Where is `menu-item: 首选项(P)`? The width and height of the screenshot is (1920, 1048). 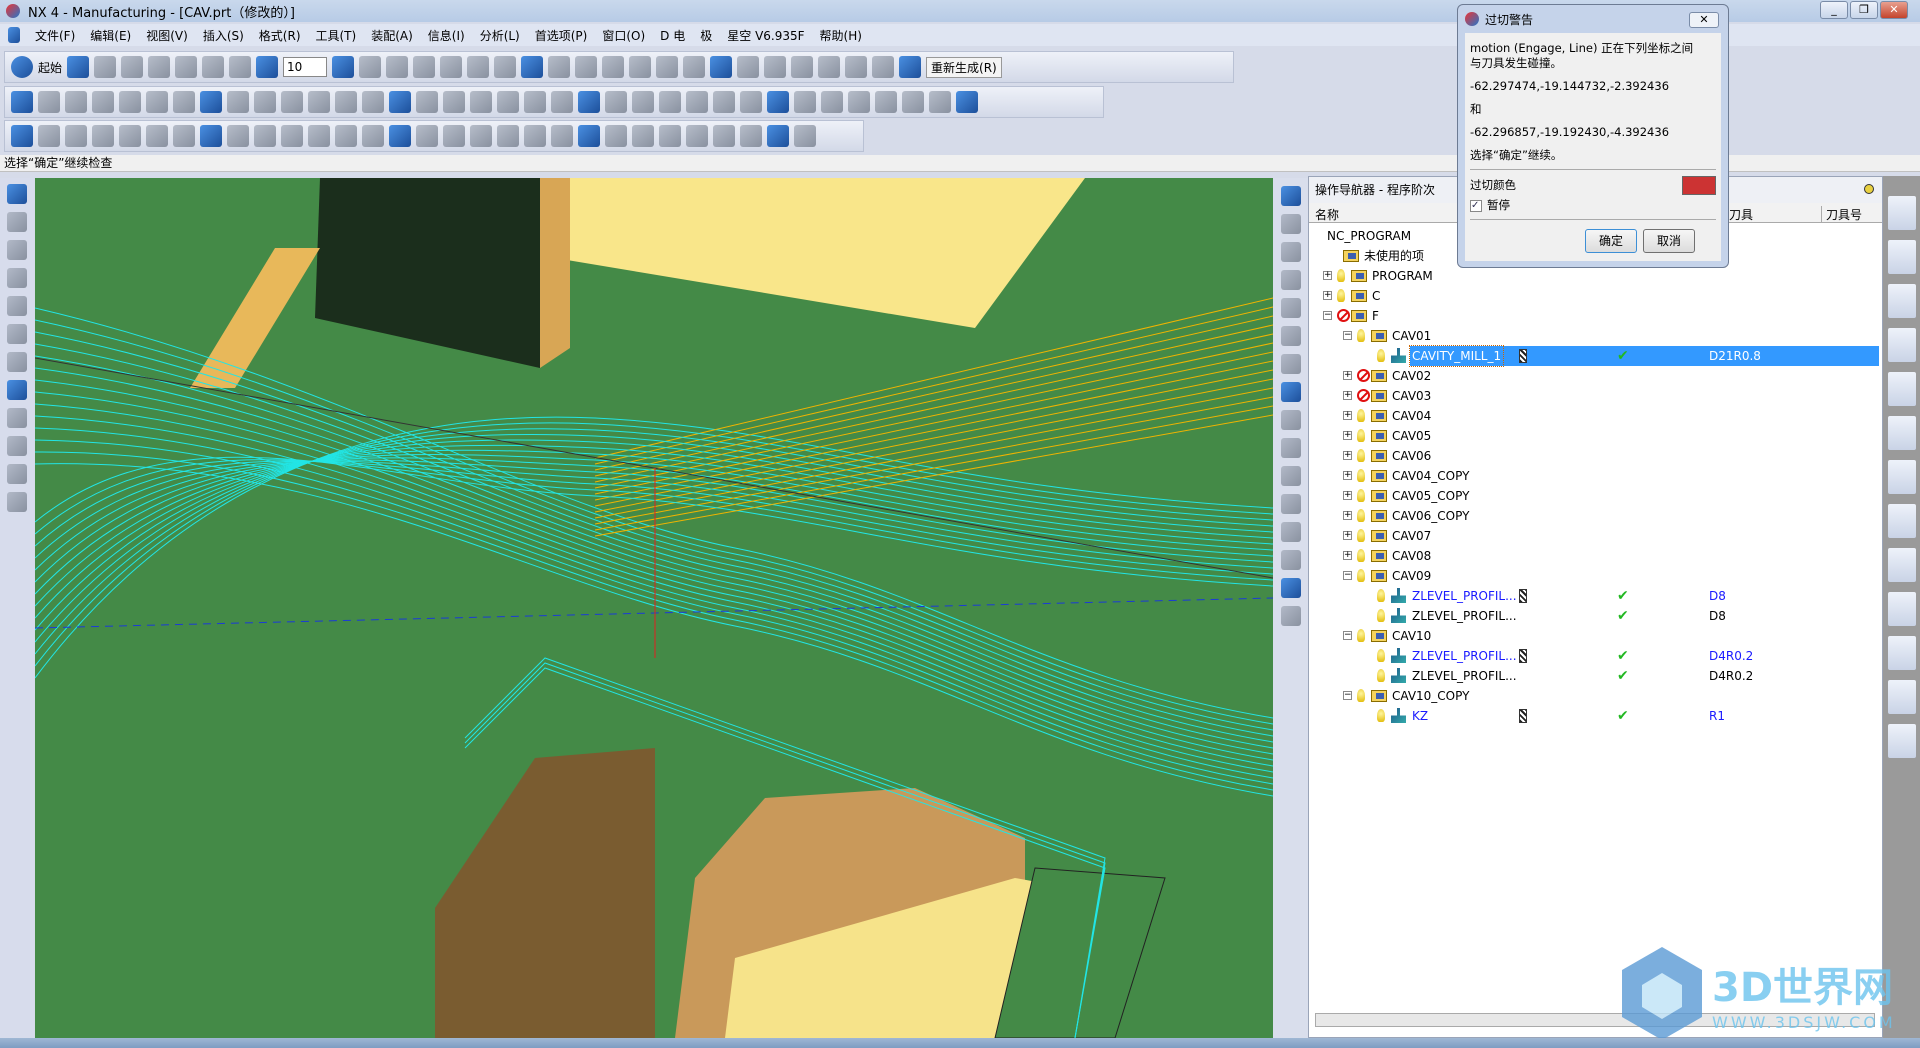
menu-item: 首选项(P) is located at coordinates (561, 35).